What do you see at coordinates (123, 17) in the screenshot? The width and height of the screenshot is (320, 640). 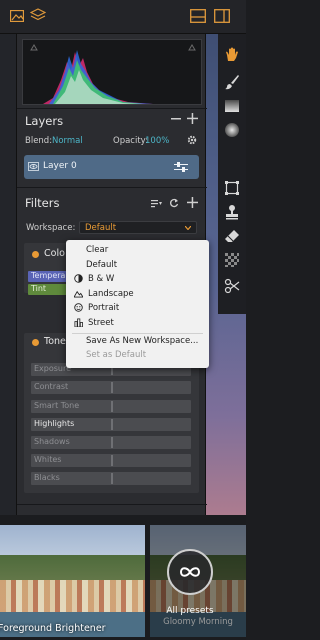 I see `top-bar` at bounding box center [123, 17].